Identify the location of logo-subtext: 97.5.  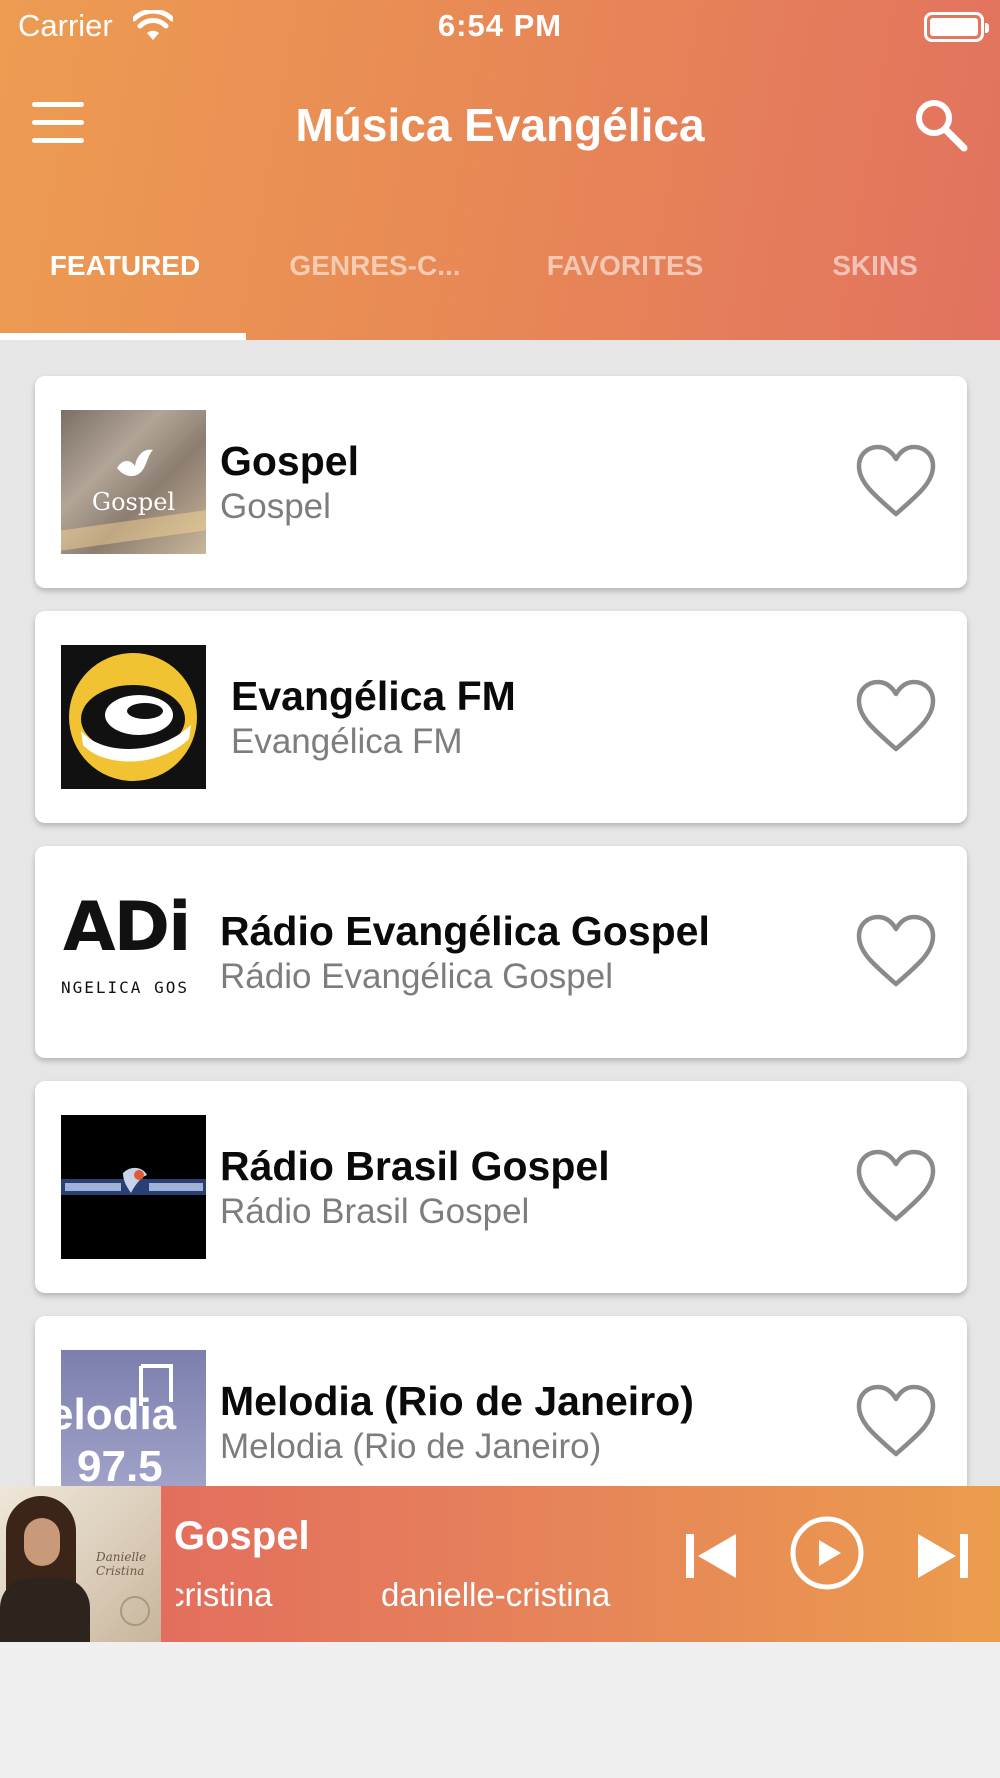
(120, 1464).